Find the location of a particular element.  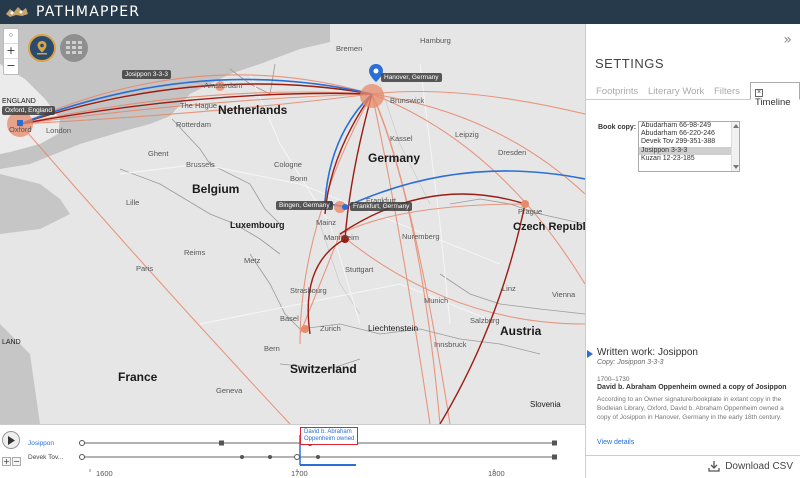

city-label: Rotterdam is located at coordinates (194, 124).